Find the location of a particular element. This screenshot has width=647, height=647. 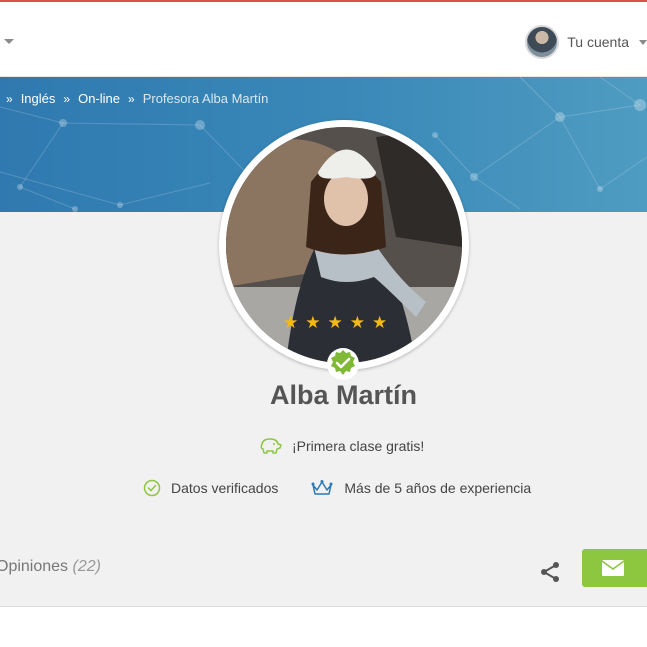

verified-label: Datos verificados is located at coordinates (225, 488).